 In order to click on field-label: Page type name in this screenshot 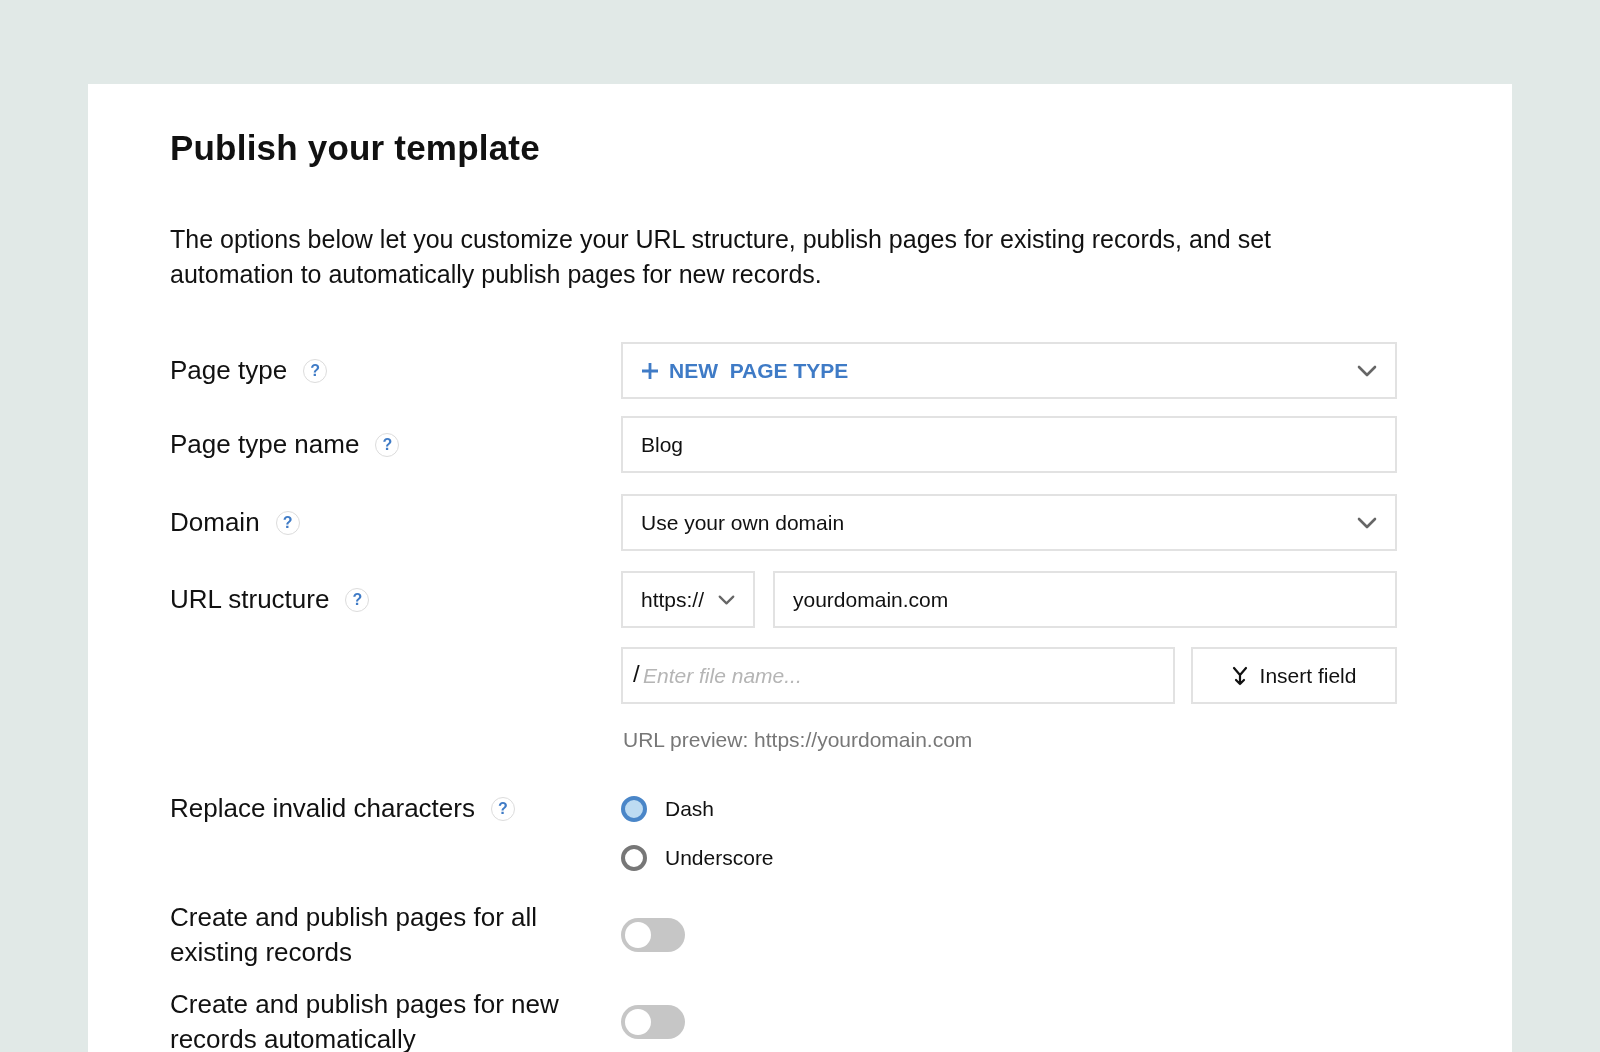, I will do `click(265, 444)`.